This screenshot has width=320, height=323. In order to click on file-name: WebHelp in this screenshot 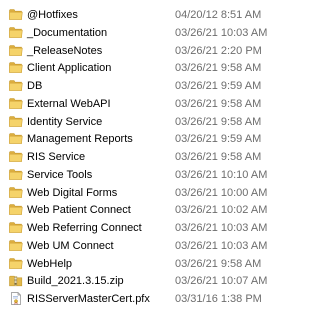, I will do `click(50, 263)`.